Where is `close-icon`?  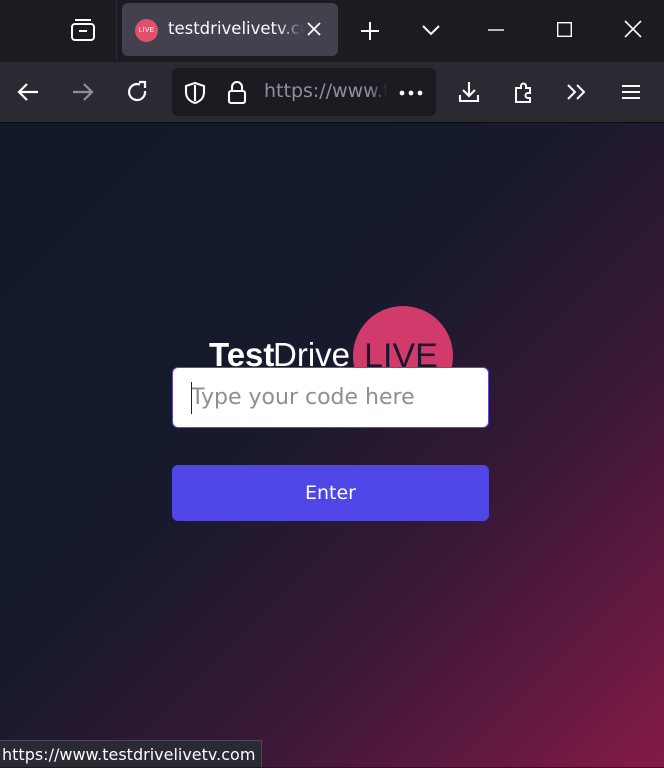 close-icon is located at coordinates (314, 29).